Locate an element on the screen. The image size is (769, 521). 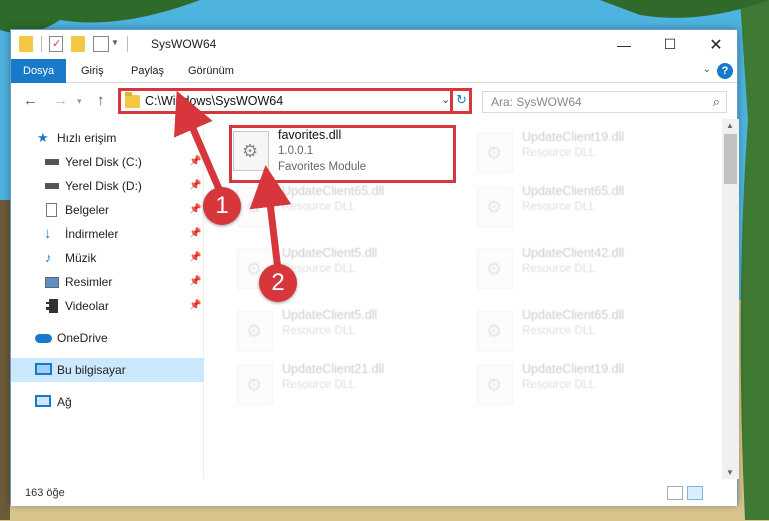
file-name: UpdateClient21.dll is located at coordinates (333, 369).